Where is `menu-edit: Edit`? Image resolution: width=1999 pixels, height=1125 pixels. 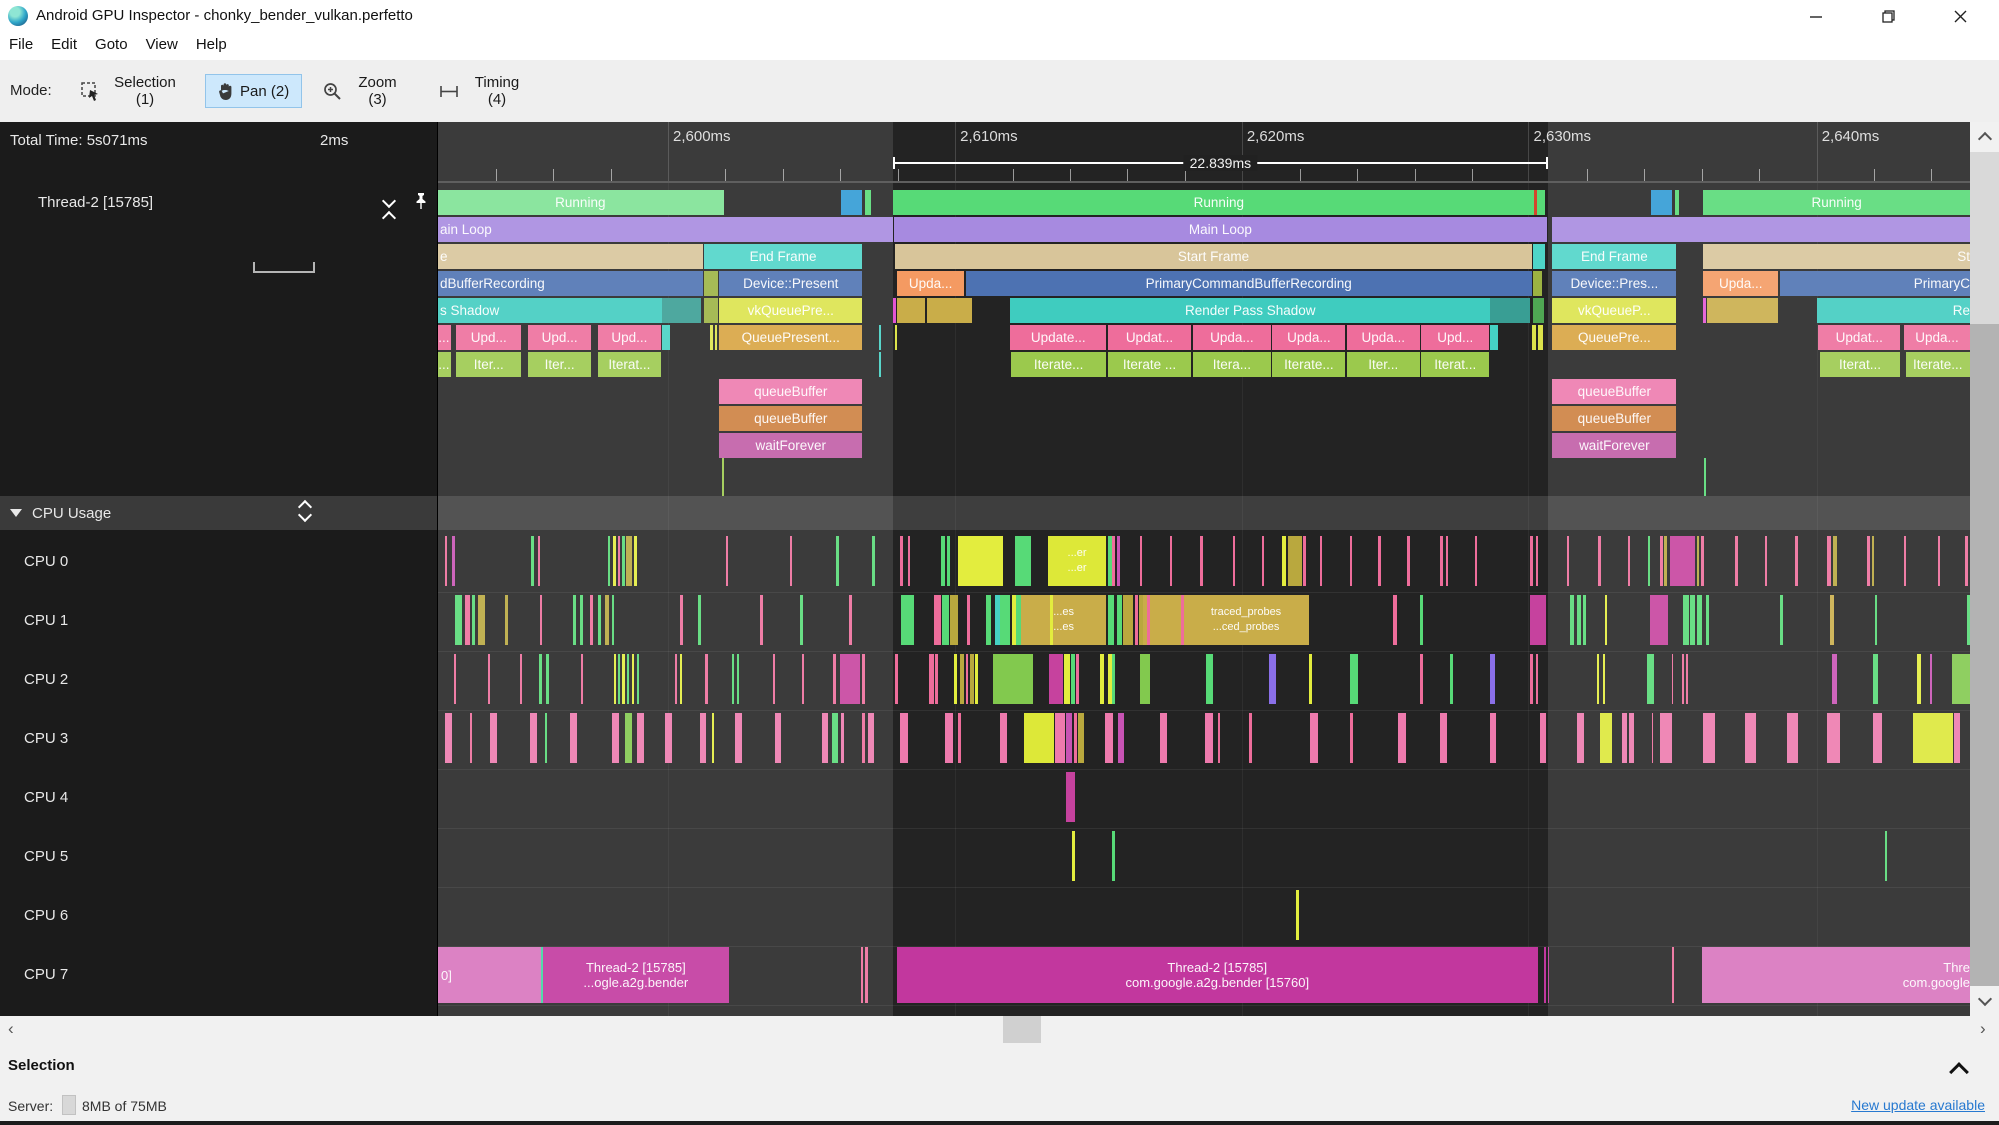 menu-edit: Edit is located at coordinates (64, 44).